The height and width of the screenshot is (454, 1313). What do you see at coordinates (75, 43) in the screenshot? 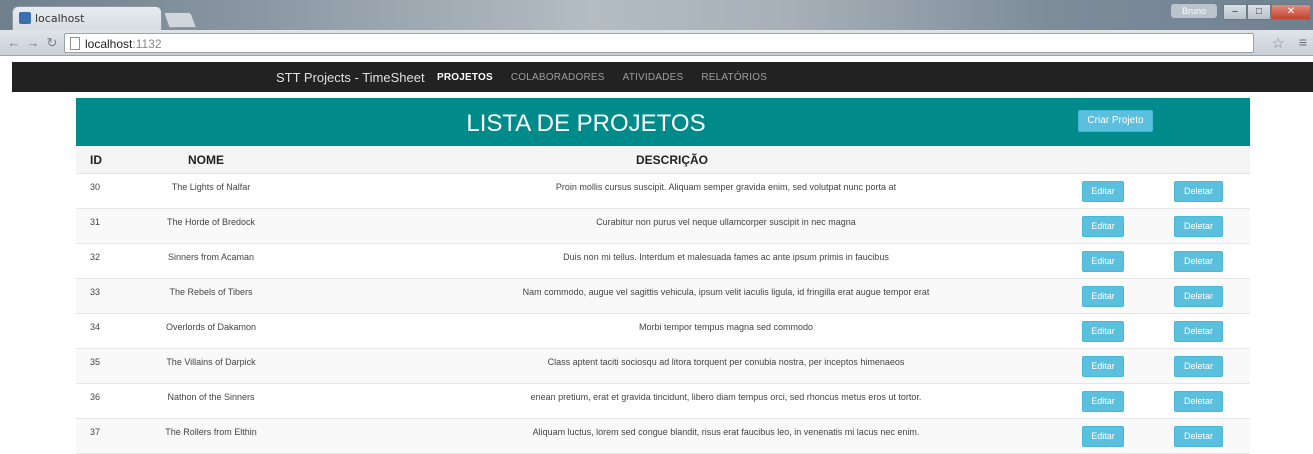
I see `page-icon` at bounding box center [75, 43].